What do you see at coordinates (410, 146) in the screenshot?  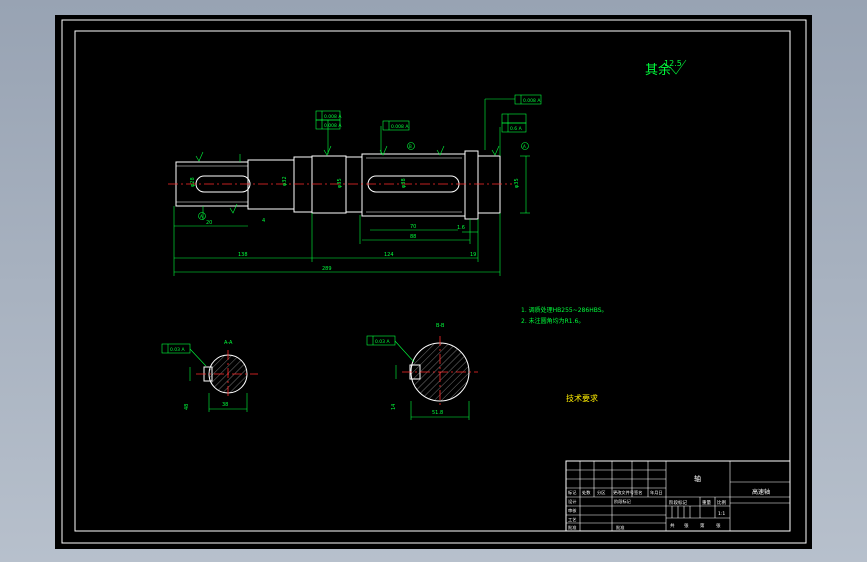 I see `svg-text: B` at bounding box center [410, 146].